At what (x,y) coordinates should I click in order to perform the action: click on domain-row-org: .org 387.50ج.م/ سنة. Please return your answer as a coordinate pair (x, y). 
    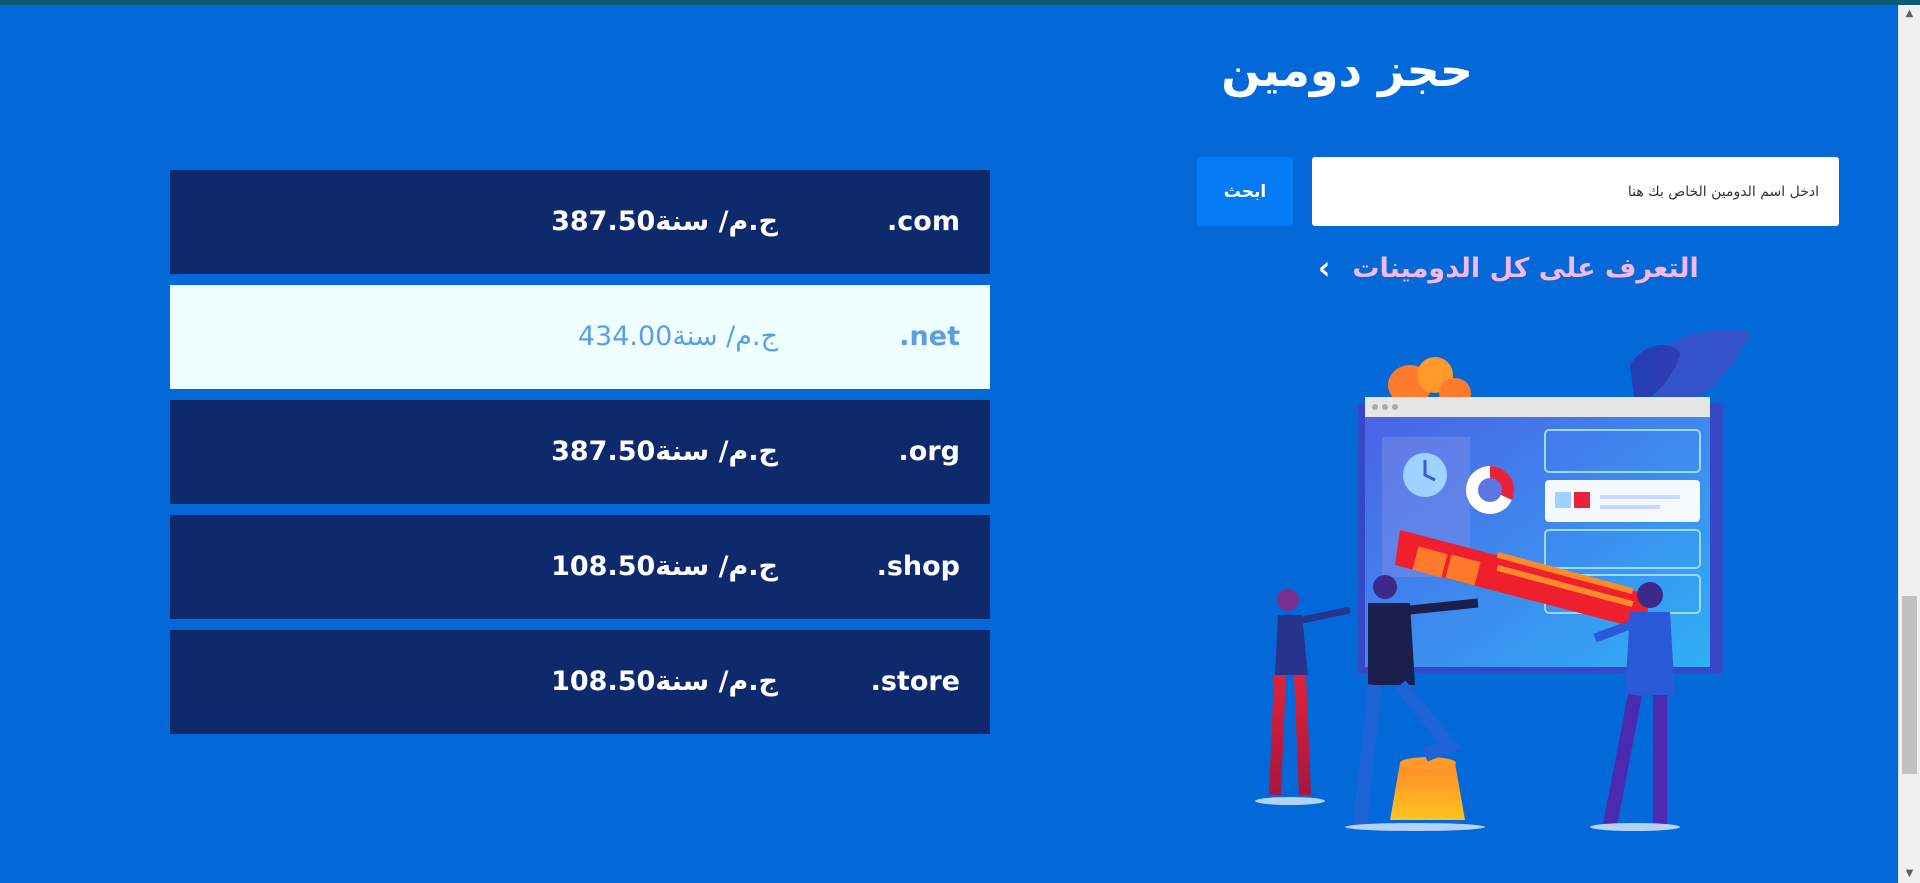
    Looking at the image, I should click on (580, 452).